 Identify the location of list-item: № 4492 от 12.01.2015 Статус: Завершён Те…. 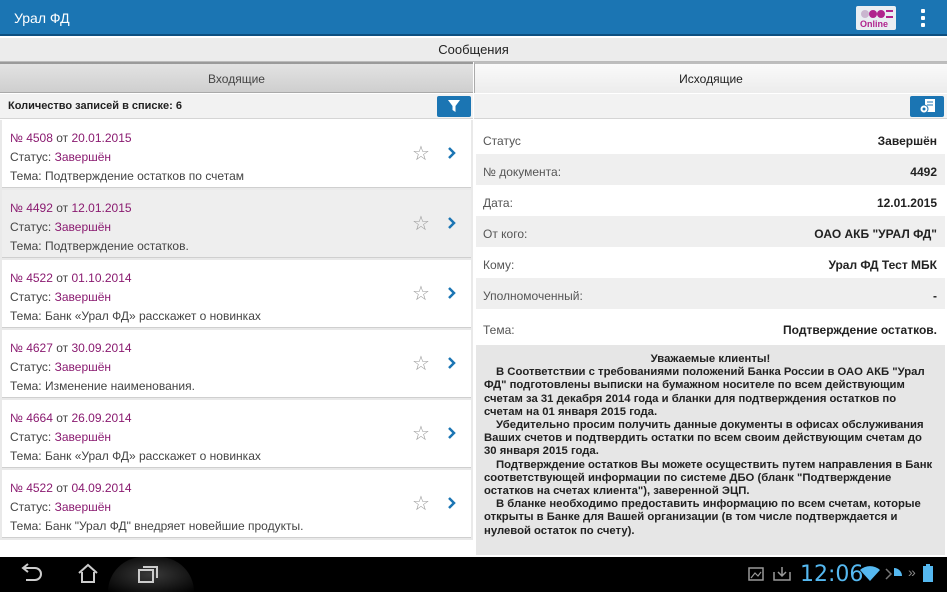
(236, 224).